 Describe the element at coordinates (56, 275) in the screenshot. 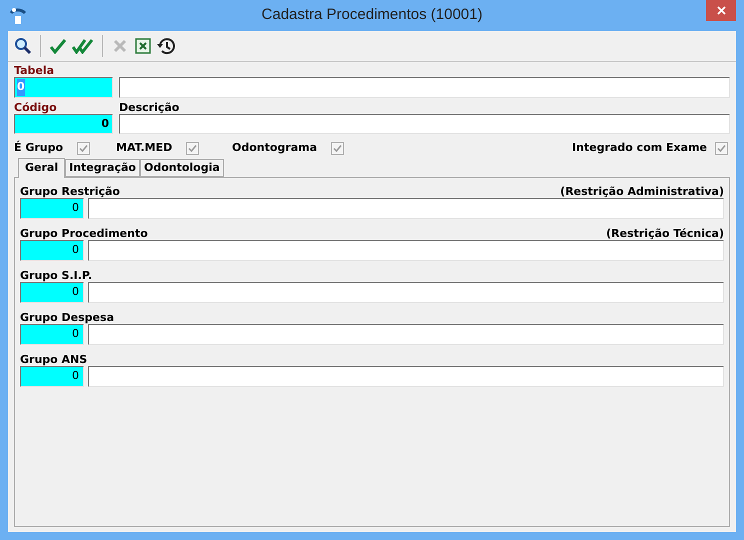

I see `field-label: Grupo S.I.P.` at that location.